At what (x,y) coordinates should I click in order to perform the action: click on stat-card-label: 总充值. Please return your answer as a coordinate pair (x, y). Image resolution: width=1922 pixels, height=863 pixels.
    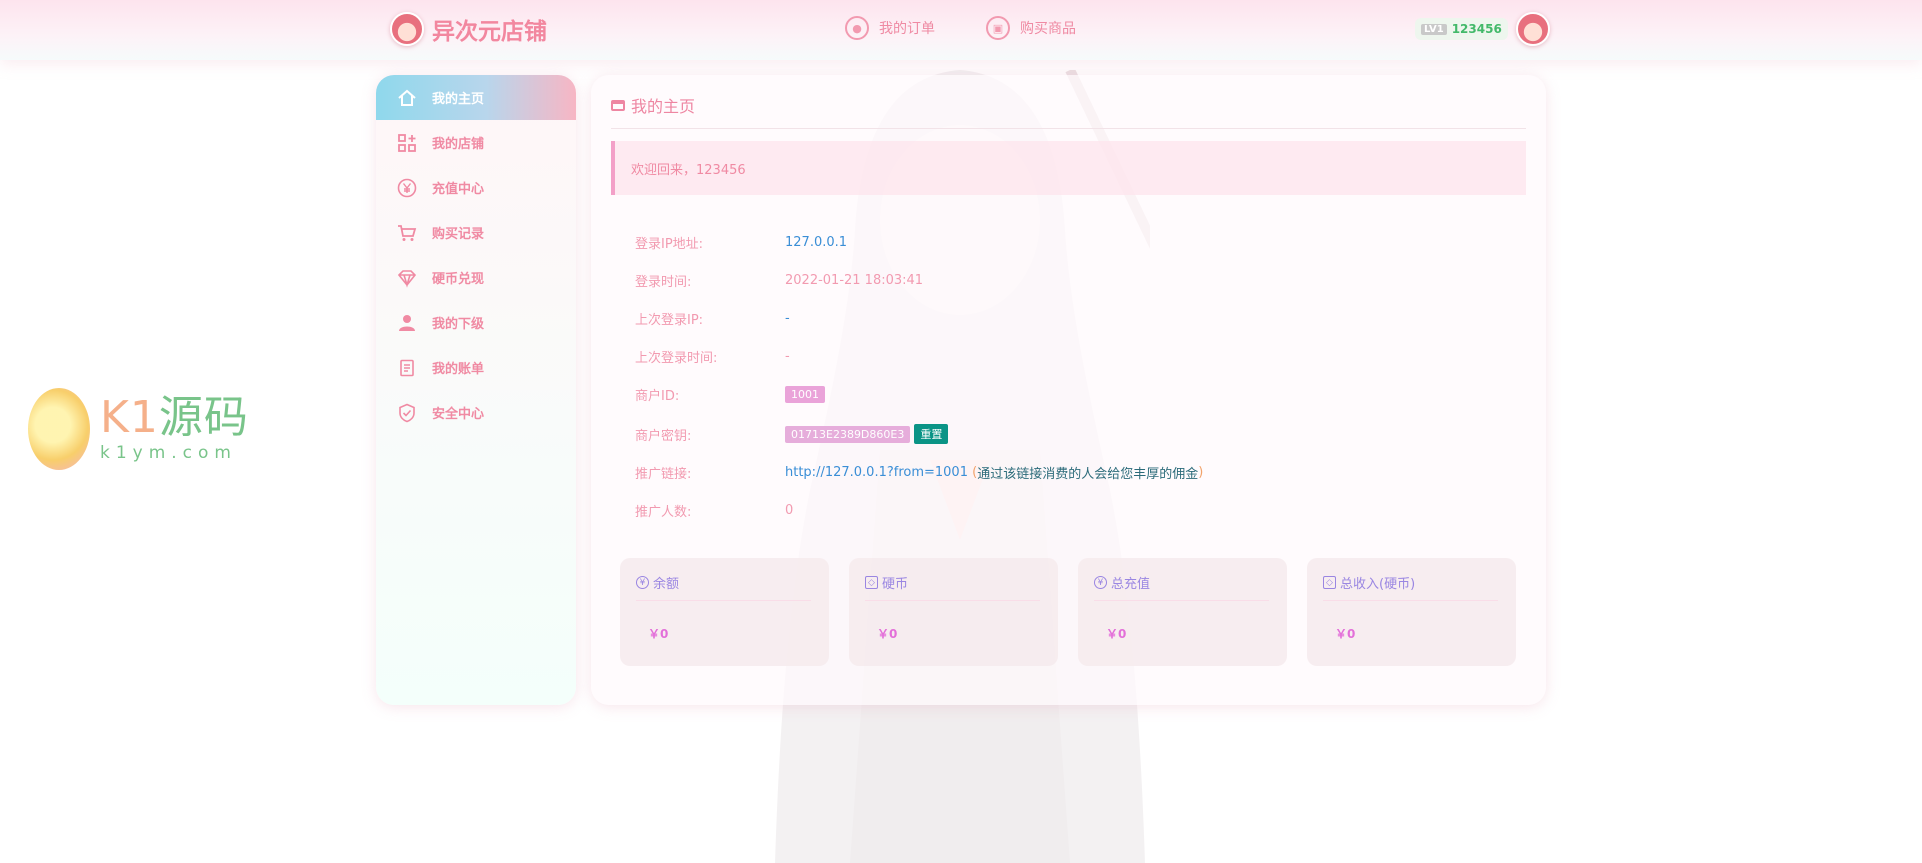
    Looking at the image, I should click on (1131, 584).